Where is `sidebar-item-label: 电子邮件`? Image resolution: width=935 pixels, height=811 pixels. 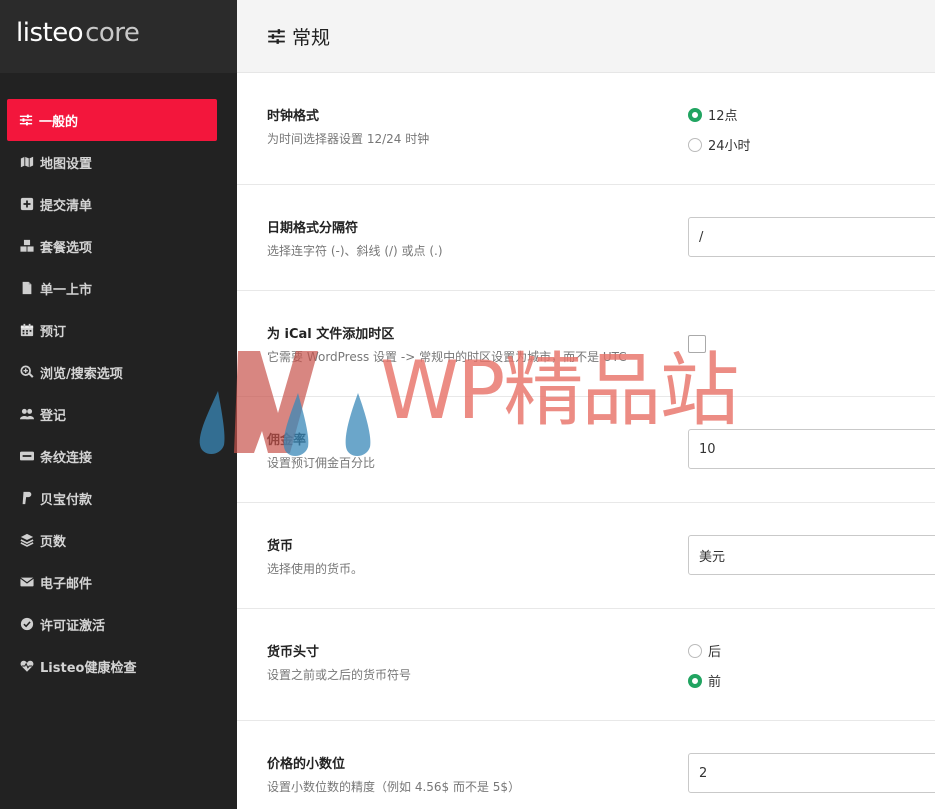 sidebar-item-label: 电子邮件 is located at coordinates (66, 584).